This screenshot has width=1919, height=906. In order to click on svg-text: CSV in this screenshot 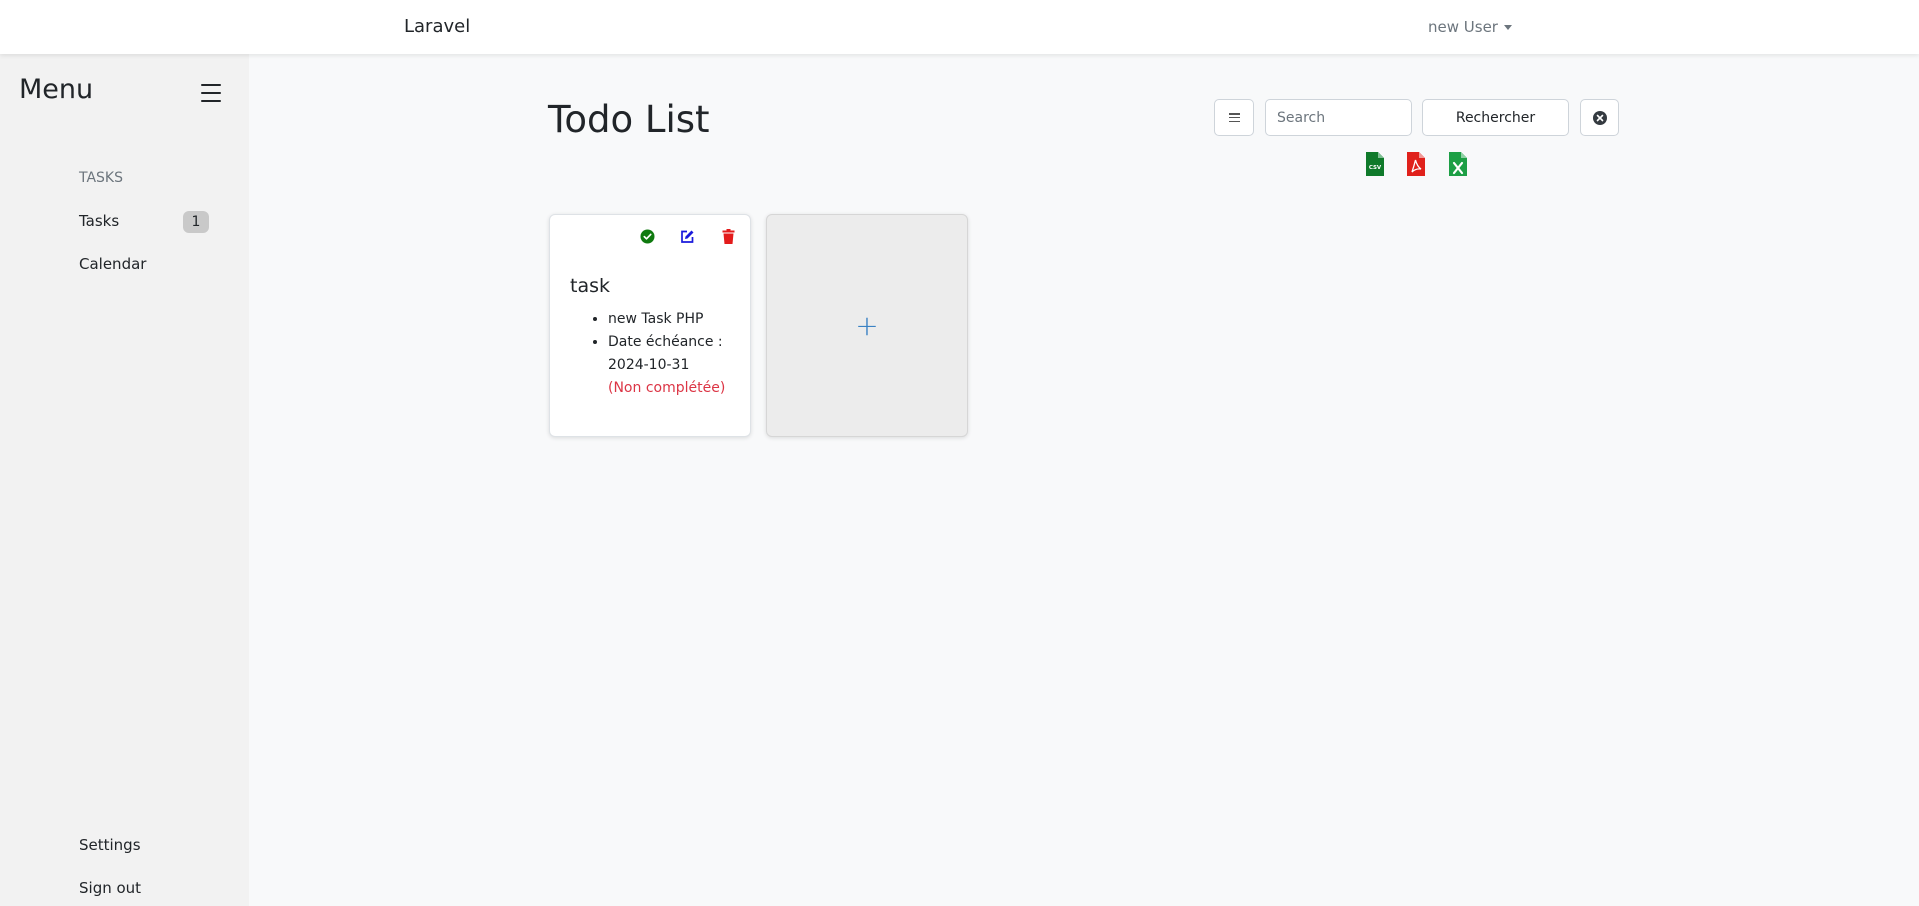, I will do `click(1375, 168)`.